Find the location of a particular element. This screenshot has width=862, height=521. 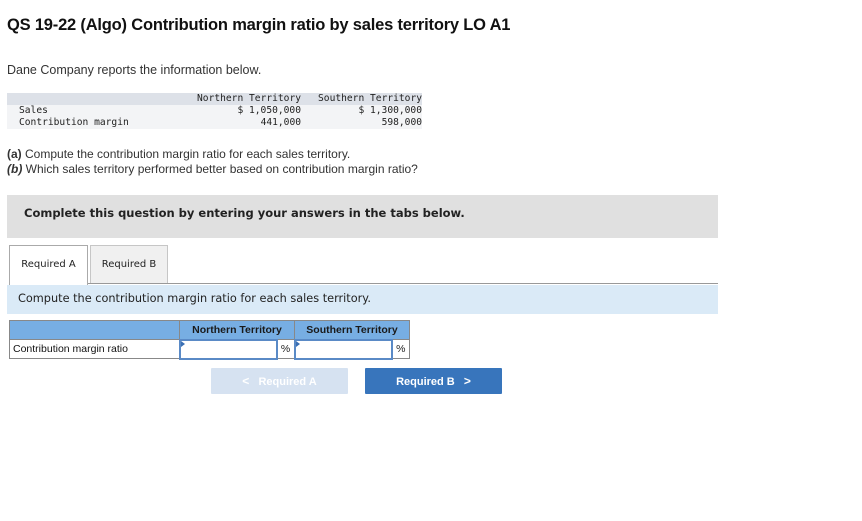

given-header-blank is located at coordinates (95, 99).